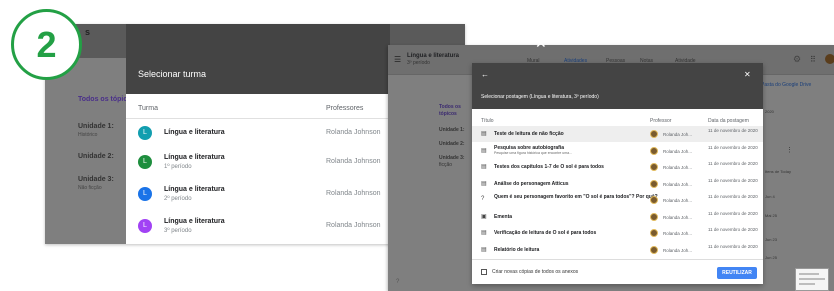 This screenshot has width=834, height=291. I want to click on menu-icon: ☰, so click(397, 59).